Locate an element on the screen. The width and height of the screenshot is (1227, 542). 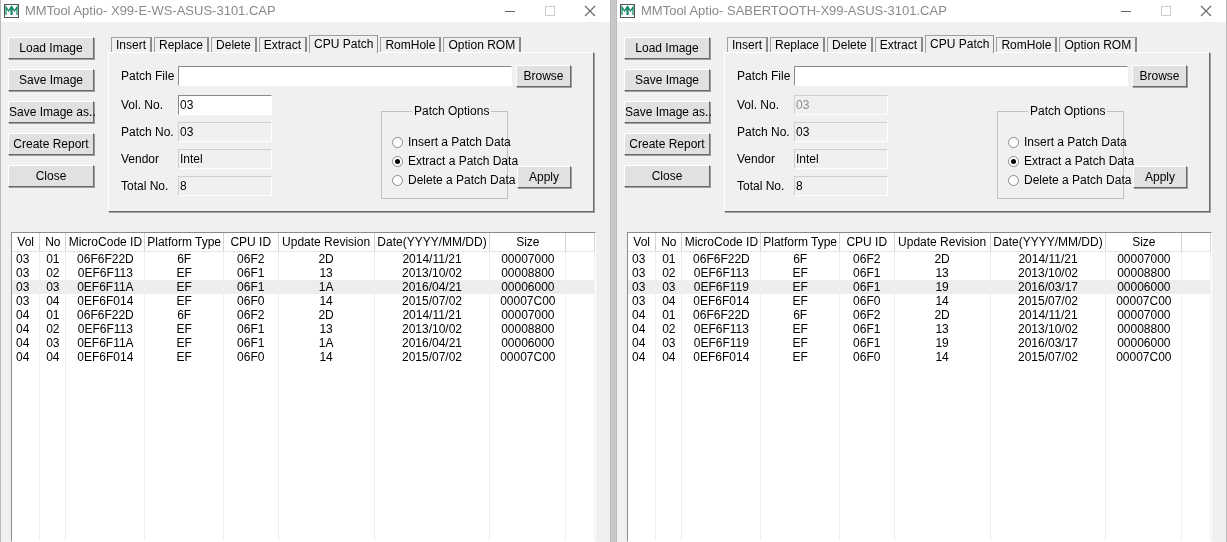
table-cell: 2016/04/21 is located at coordinates (432, 342).